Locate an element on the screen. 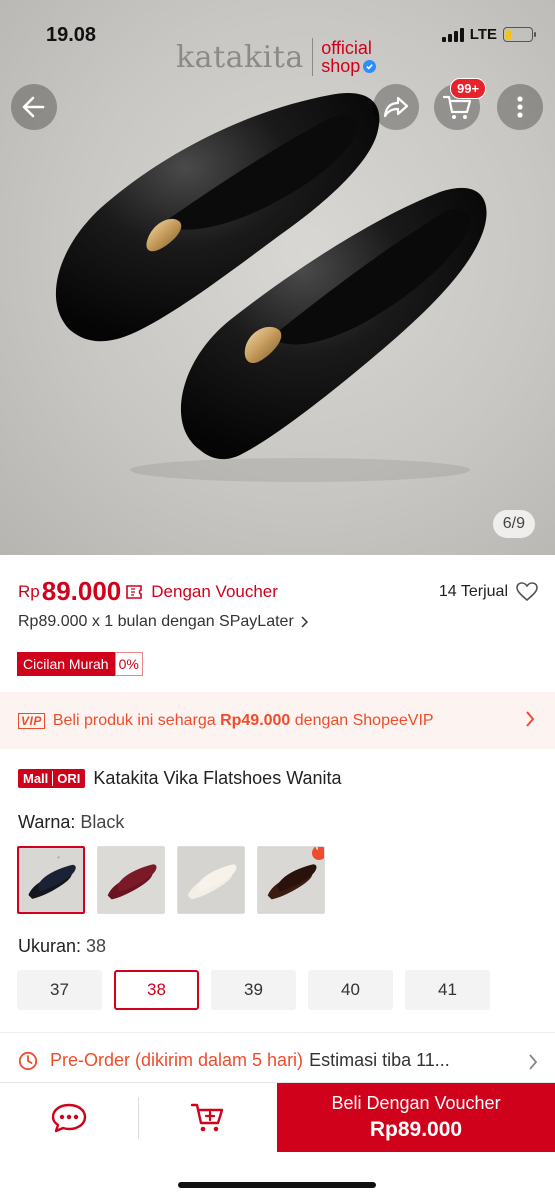 The image size is (555, 1200). mall-ori-badge: Mall ORI is located at coordinates (52, 778).